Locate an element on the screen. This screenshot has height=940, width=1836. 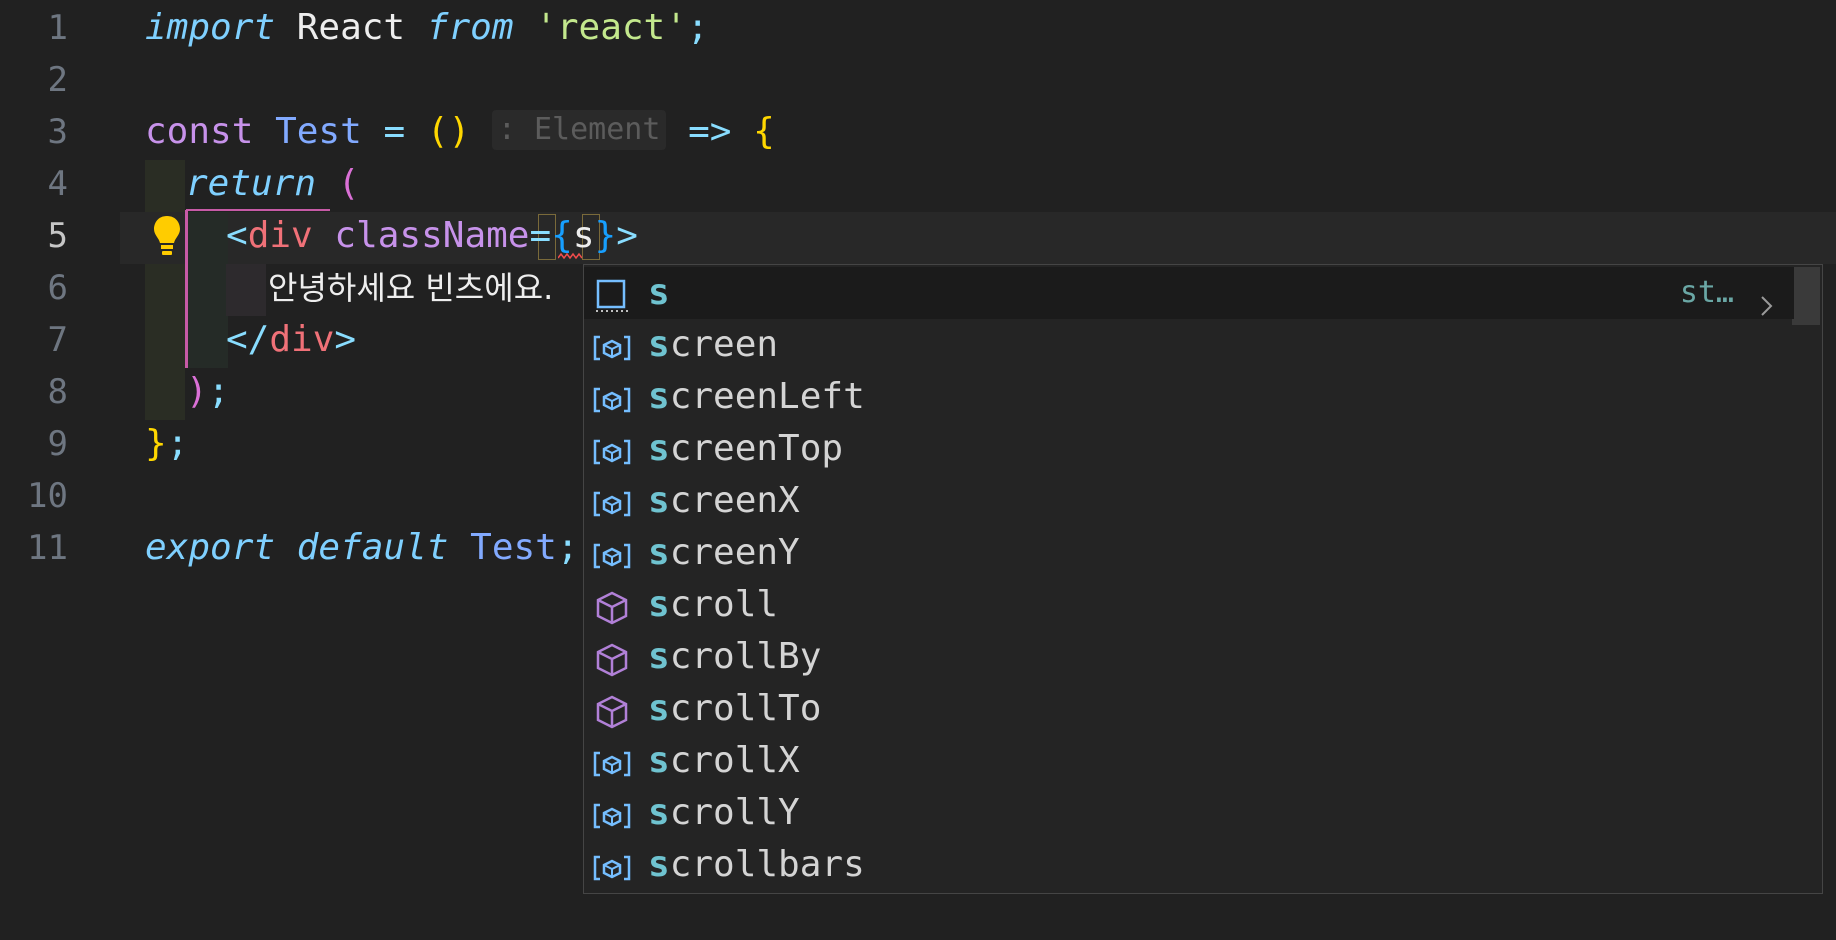
suggest-scrollbar is located at coordinates (1806, 296).